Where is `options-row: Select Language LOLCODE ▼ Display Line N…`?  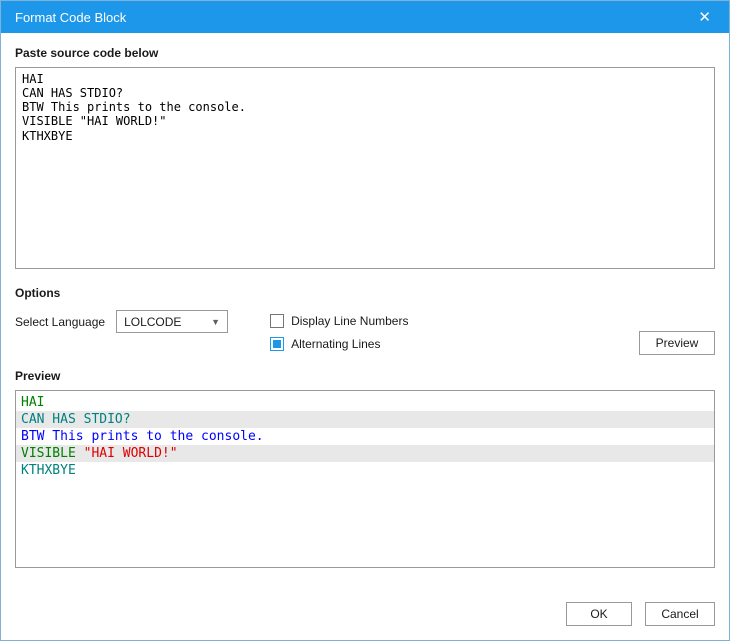 options-row: Select Language LOLCODE ▼ Display Line N… is located at coordinates (365, 332).